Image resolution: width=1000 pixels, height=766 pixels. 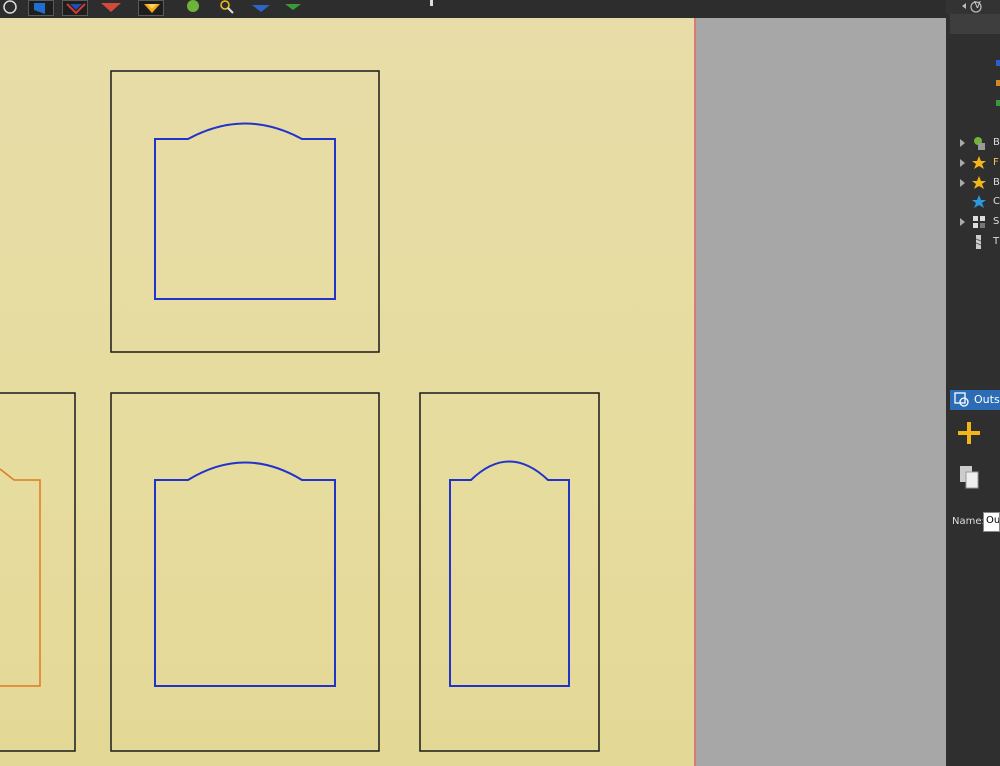 I want to click on green-marker, so click(x=998, y=103).